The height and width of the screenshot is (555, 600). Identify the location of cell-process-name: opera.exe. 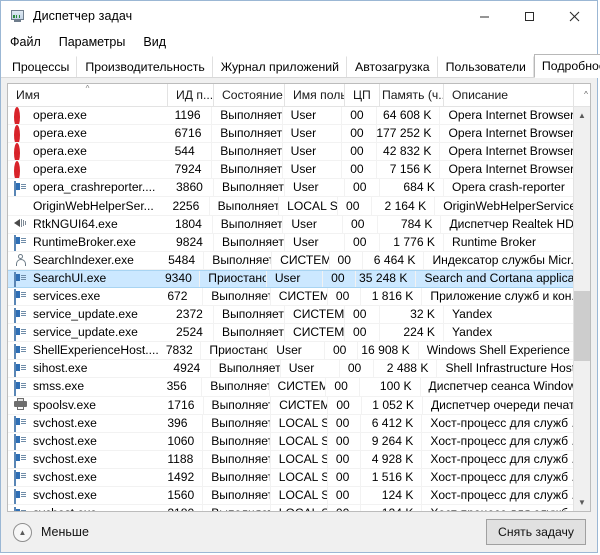
(87, 152).